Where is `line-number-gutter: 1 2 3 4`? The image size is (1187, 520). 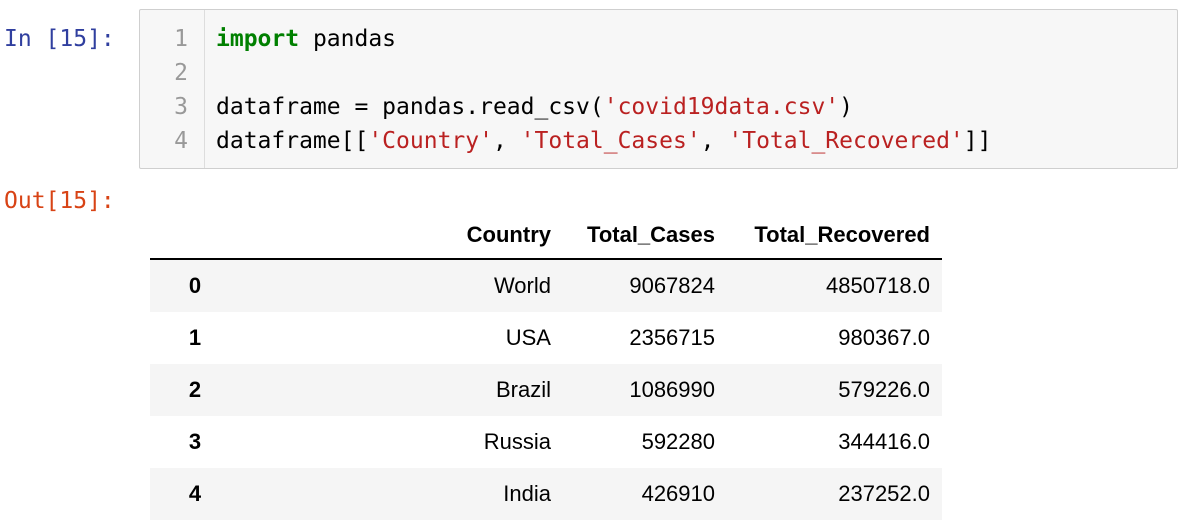
line-number-gutter: 1 2 3 4 is located at coordinates (172, 89).